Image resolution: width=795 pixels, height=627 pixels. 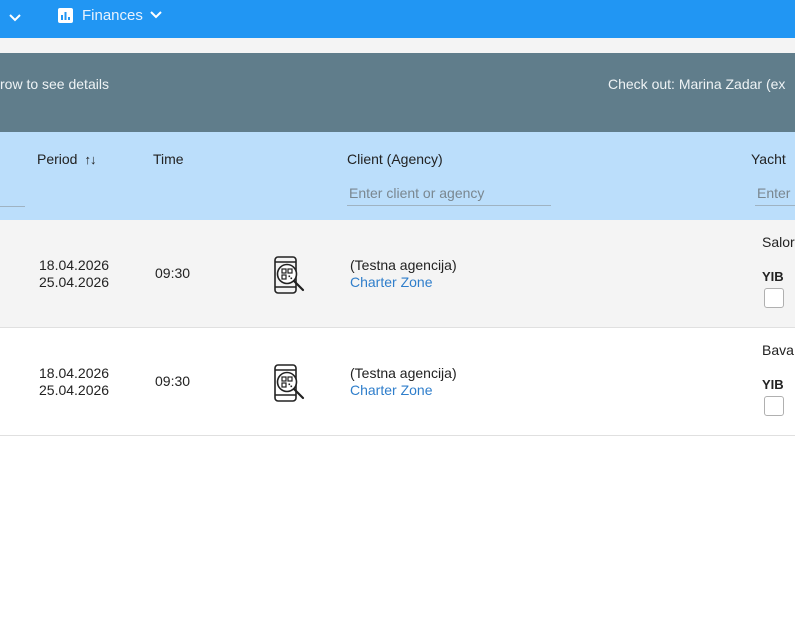 I want to click on yacht-name: Bava, so click(x=778, y=350).